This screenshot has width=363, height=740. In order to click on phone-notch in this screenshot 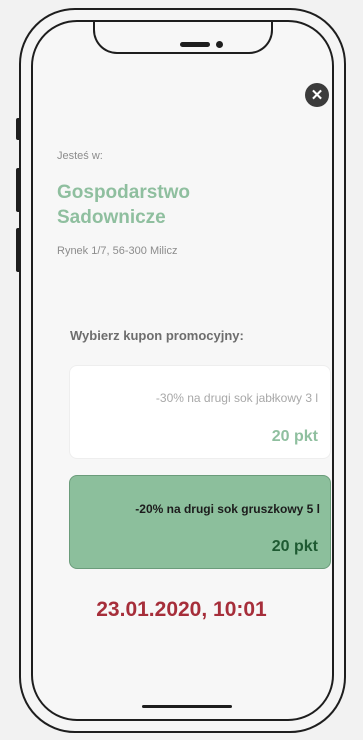, I will do `click(183, 38)`.